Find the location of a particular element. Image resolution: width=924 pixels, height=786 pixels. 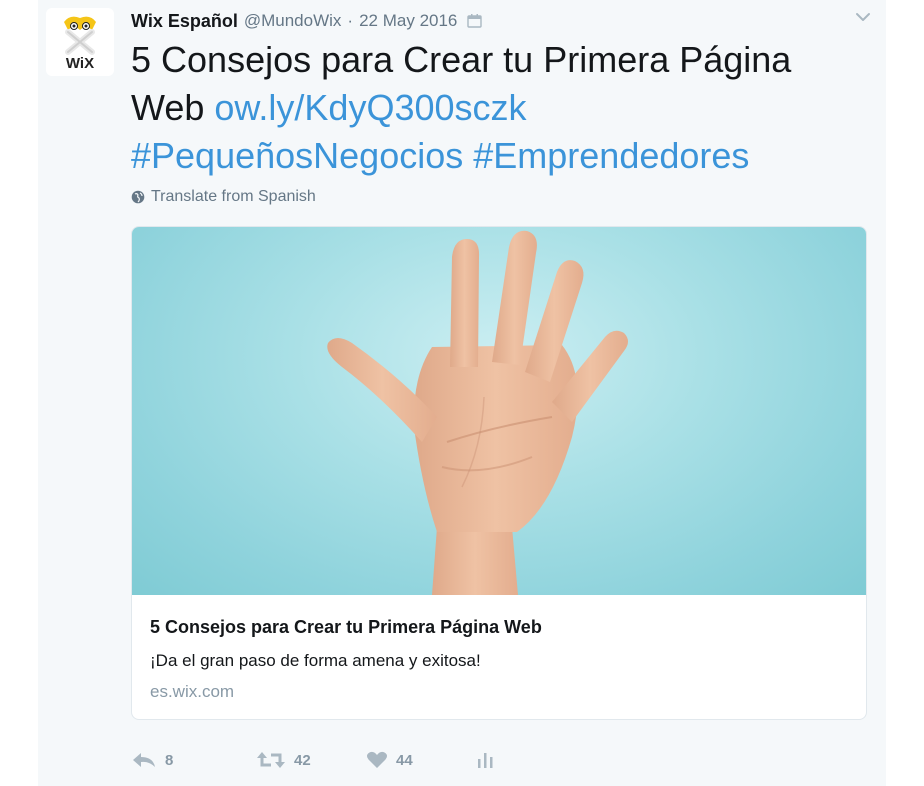

like-button: 44 is located at coordinates (421, 760).